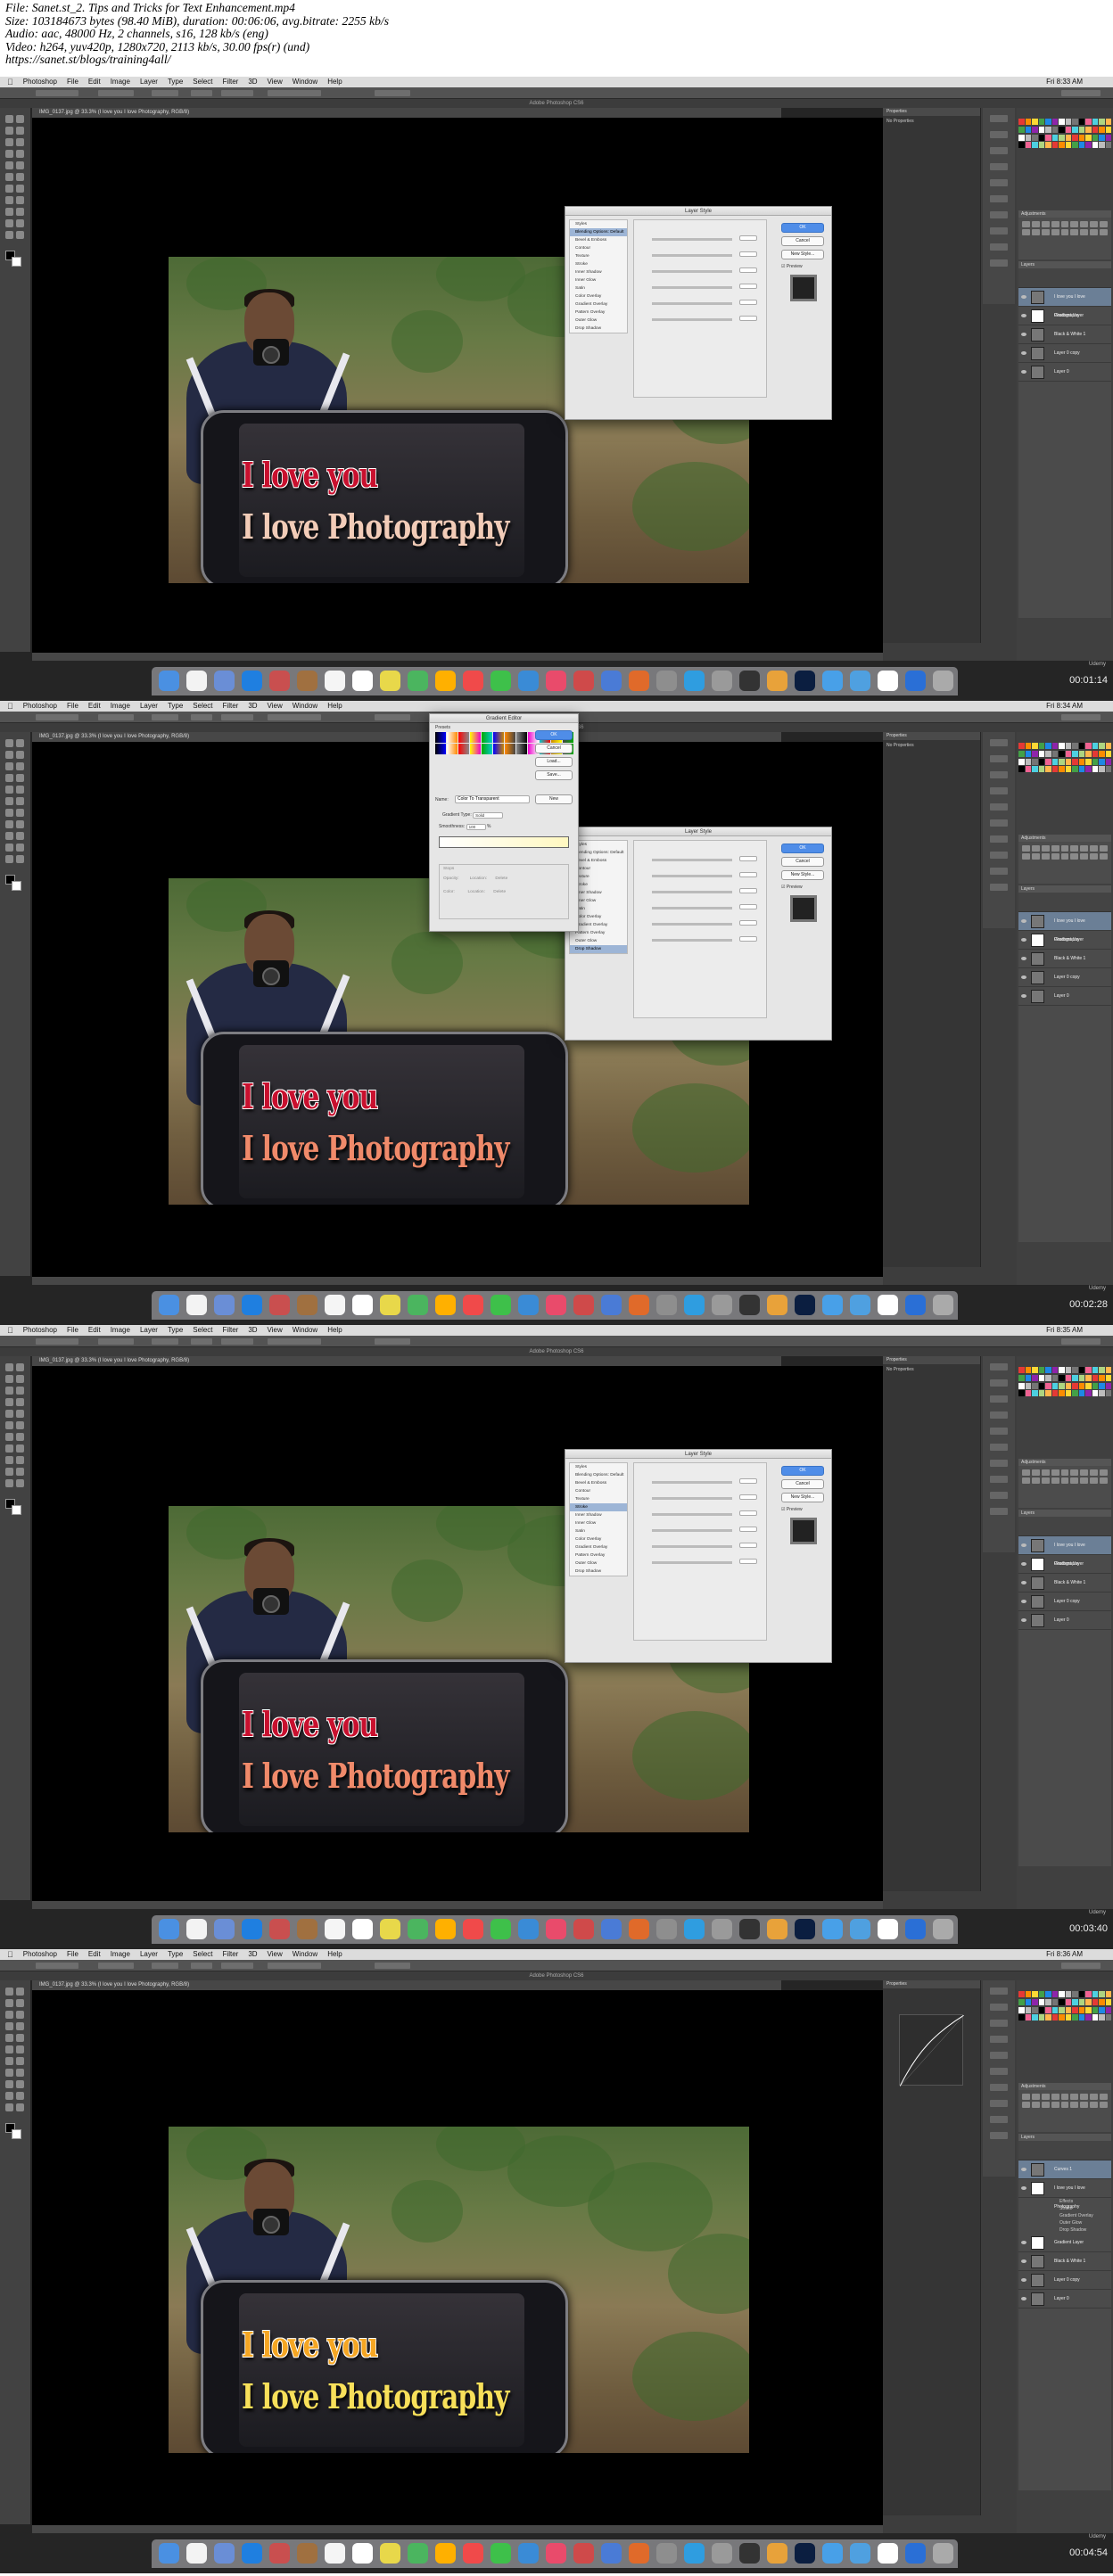 This screenshot has height=2576, width=1113. I want to click on menu-item: View, so click(275, 82).